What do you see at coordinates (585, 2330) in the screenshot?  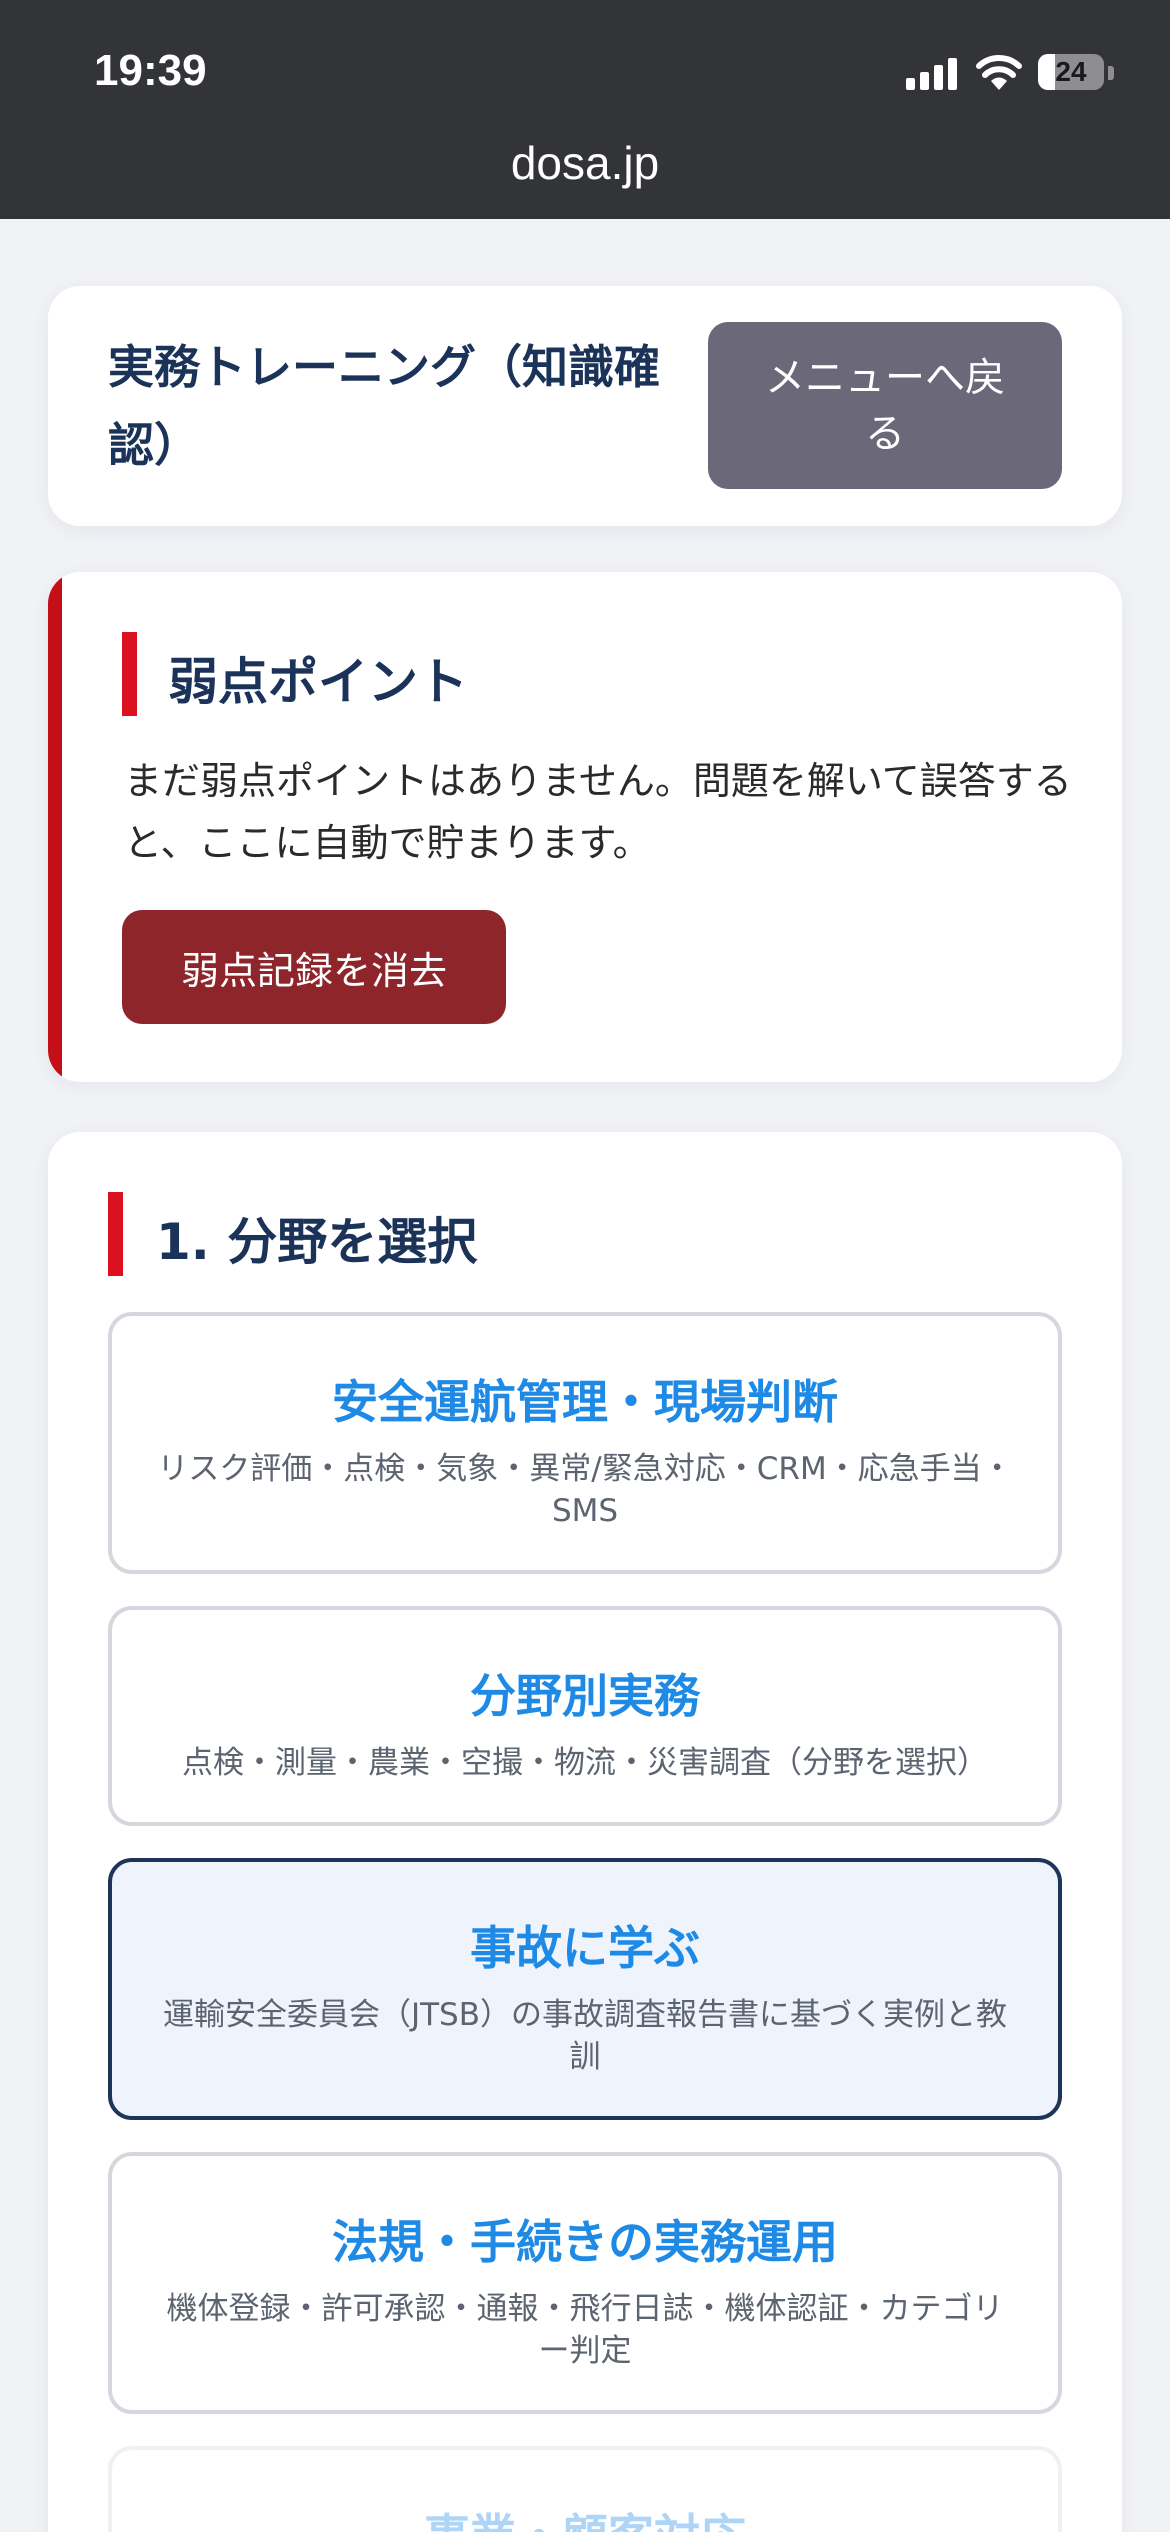 I see `option-description: 機体登録・許可承認・通報・飛行日誌・機体認証・カテゴリー判定` at bounding box center [585, 2330].